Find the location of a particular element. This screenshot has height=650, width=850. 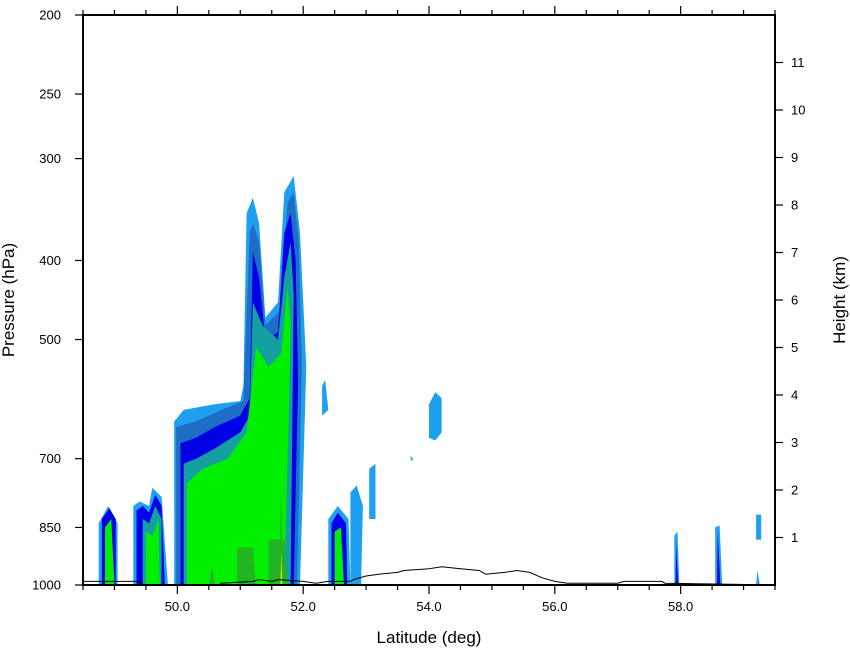

y2-tick-label: 9 is located at coordinates (794, 157).